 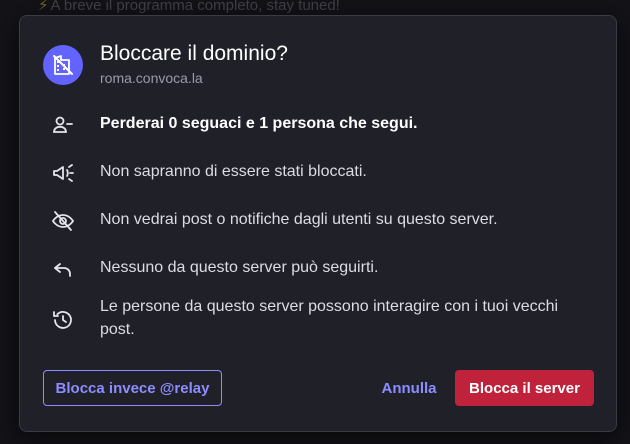 What do you see at coordinates (63, 125) in the screenshot?
I see `person-remove-icon` at bounding box center [63, 125].